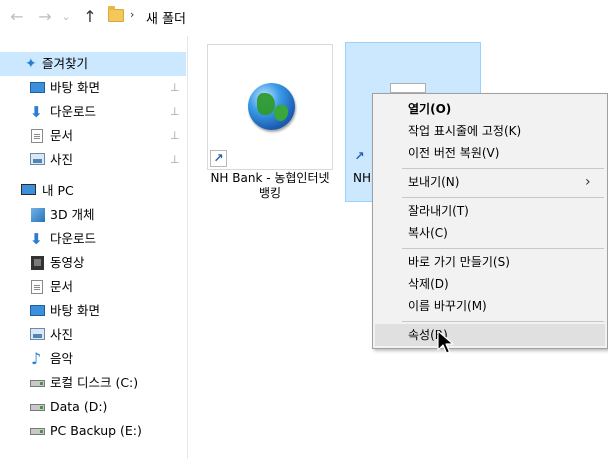  I want to click on menu-item-label: 작업 표시줄에 고정(K), so click(465, 131).